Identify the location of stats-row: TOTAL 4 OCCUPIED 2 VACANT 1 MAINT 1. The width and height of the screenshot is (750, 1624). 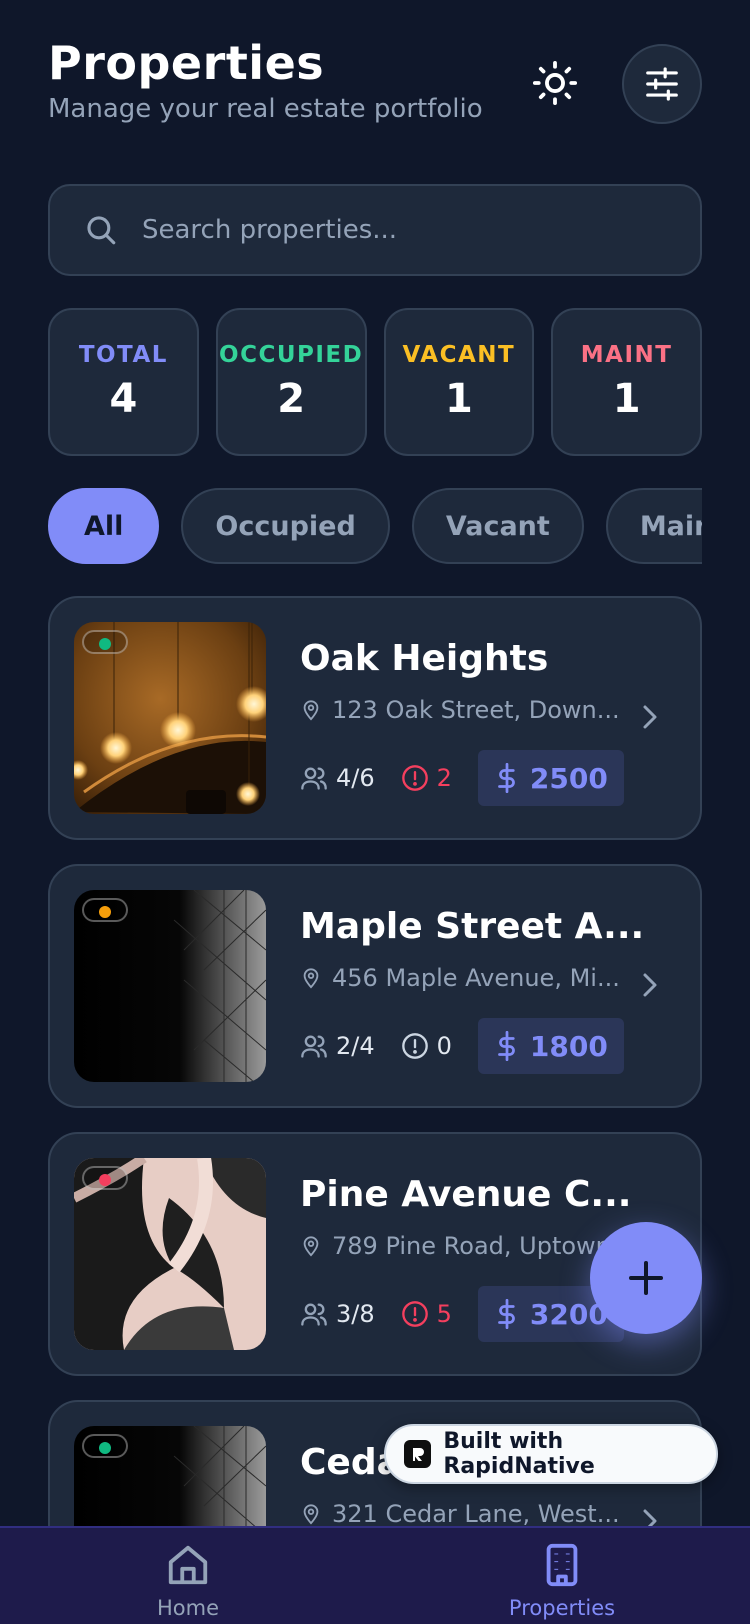
(375, 382).